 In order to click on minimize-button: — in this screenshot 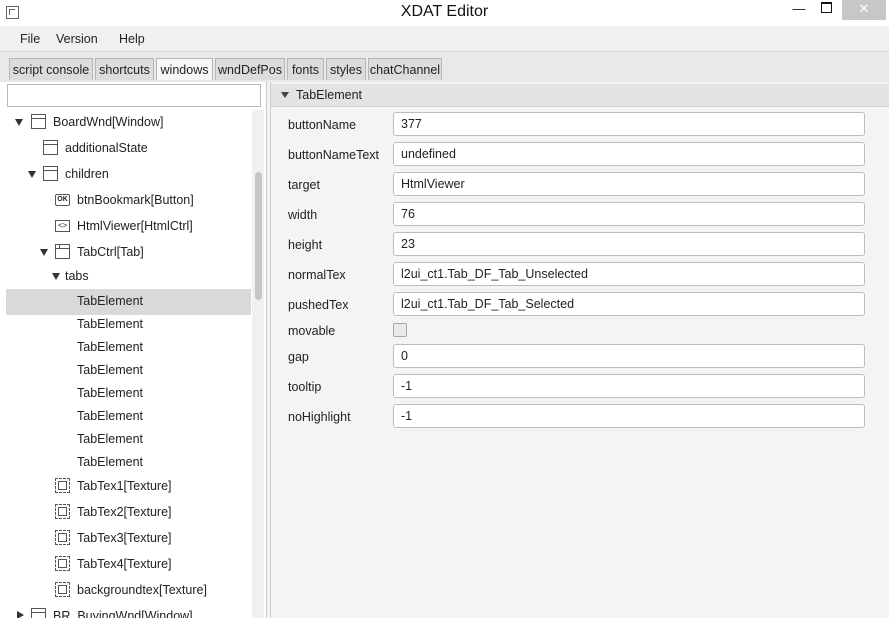, I will do `click(799, 10)`.